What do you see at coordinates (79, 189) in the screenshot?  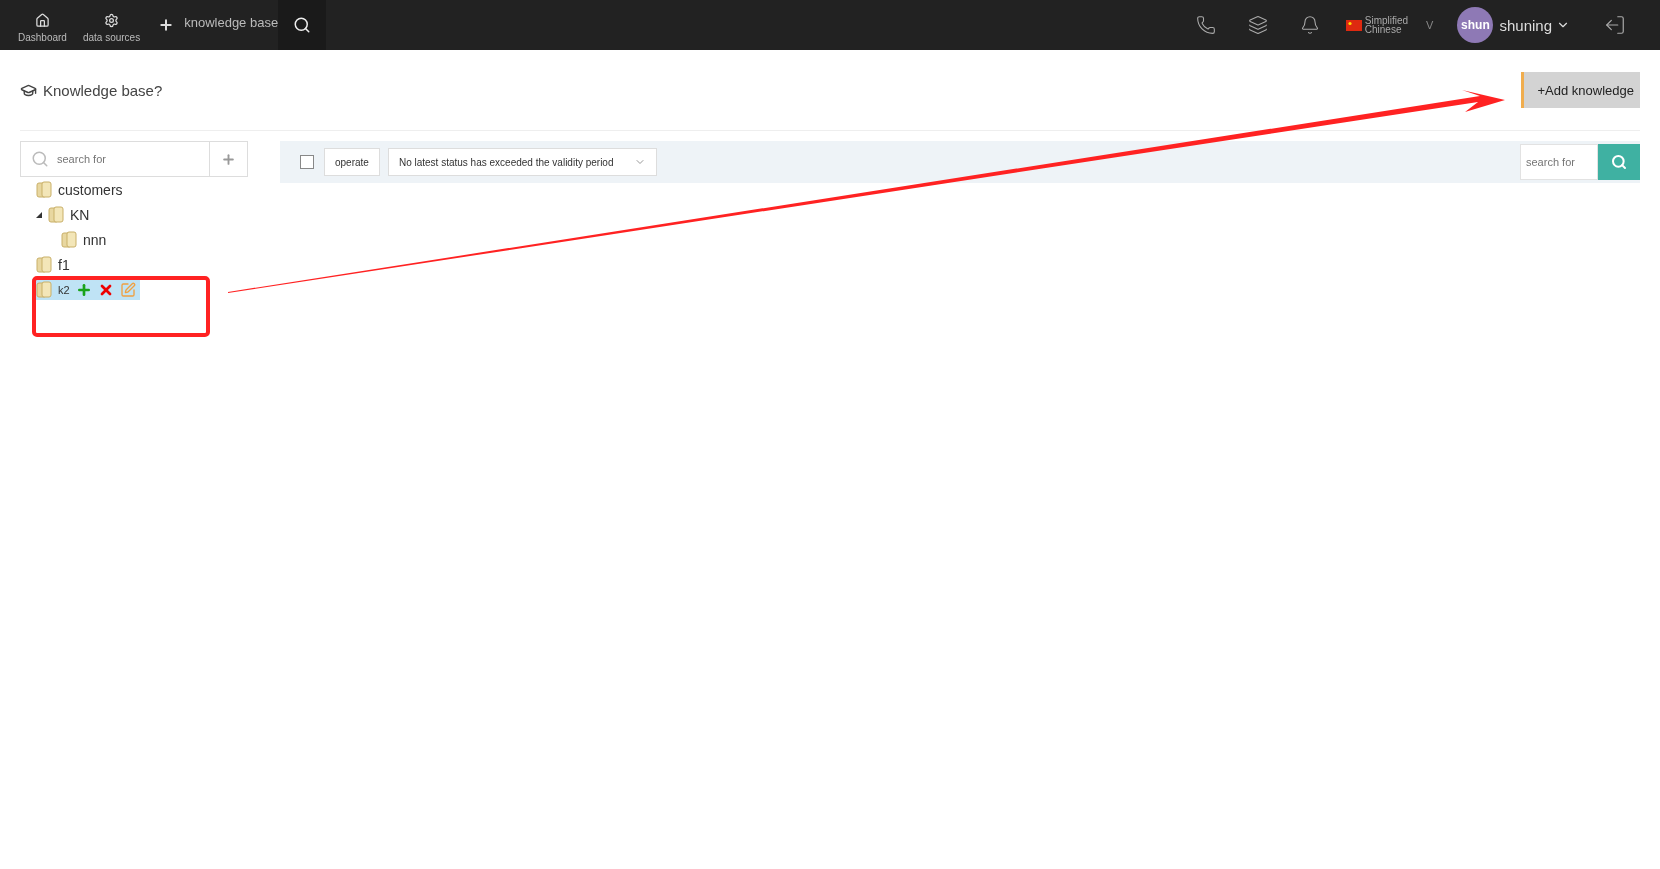 I see `tree-node: customers` at bounding box center [79, 189].